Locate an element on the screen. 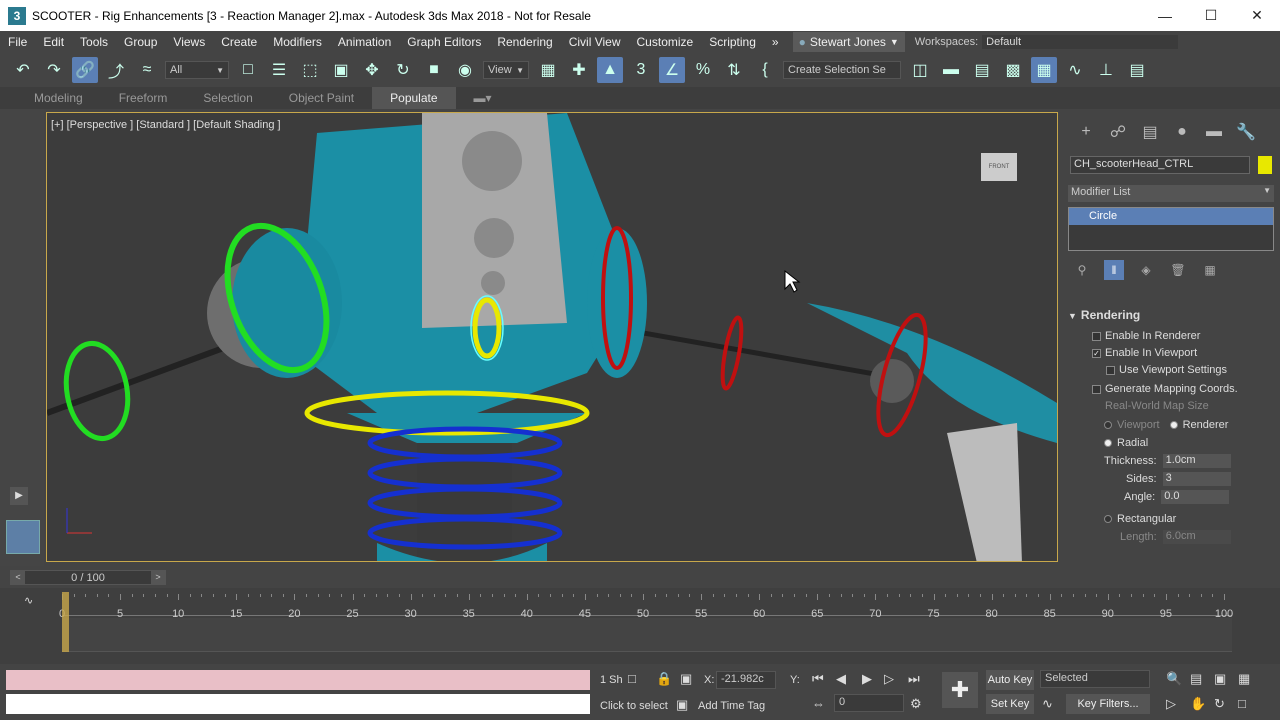 The width and height of the screenshot is (1280, 720). menu-graph-editors: Graph Editors is located at coordinates (444, 42).